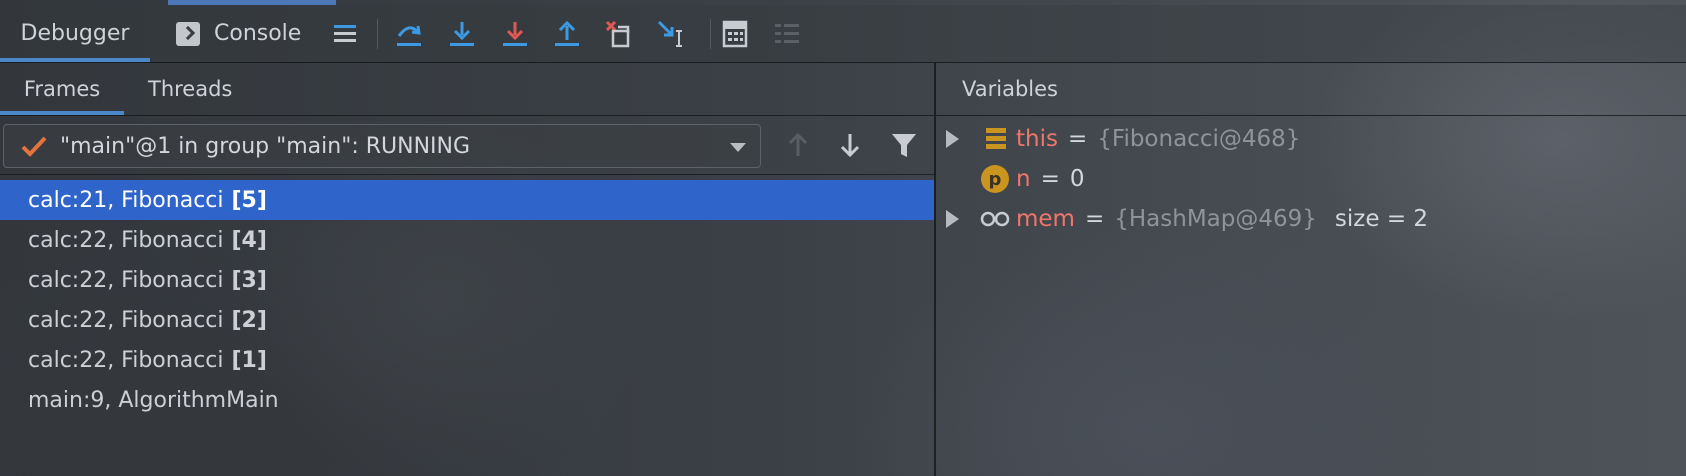  I want to click on step-into-button, so click(462, 34).